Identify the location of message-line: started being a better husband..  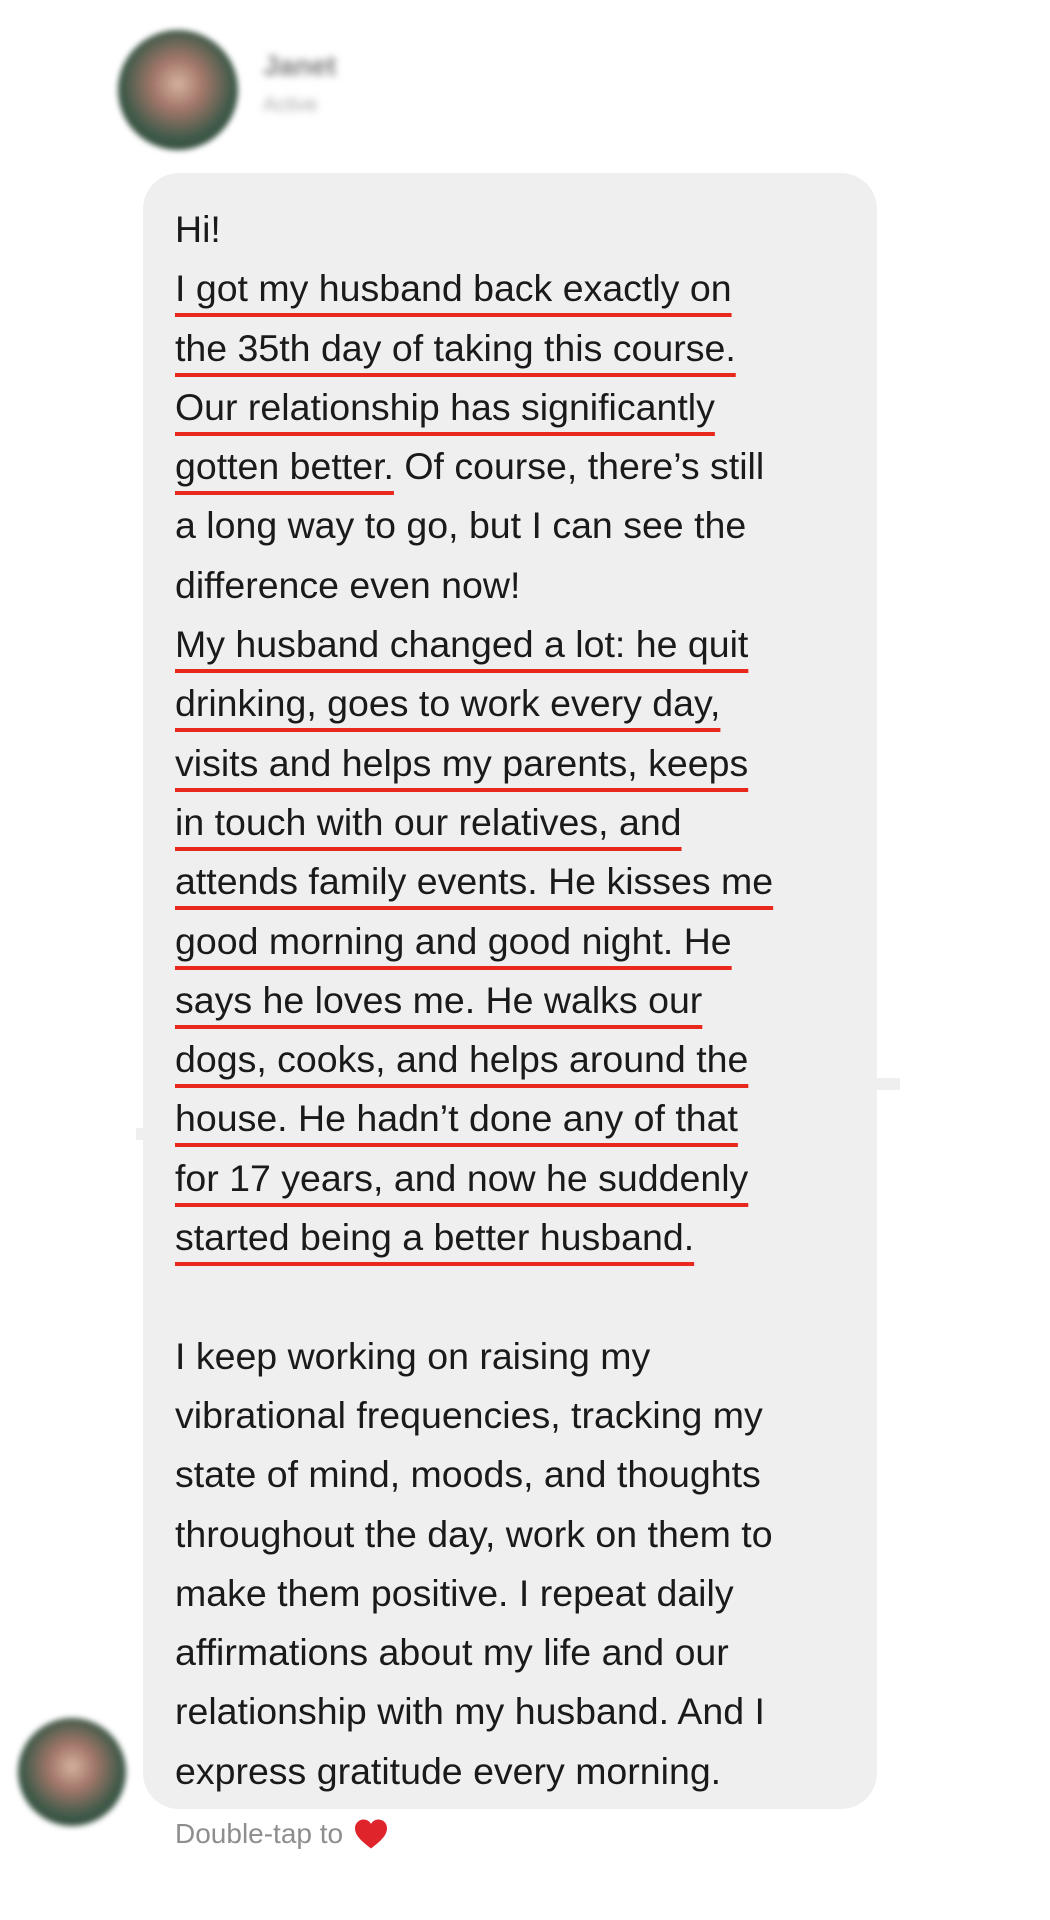
(520, 1237).